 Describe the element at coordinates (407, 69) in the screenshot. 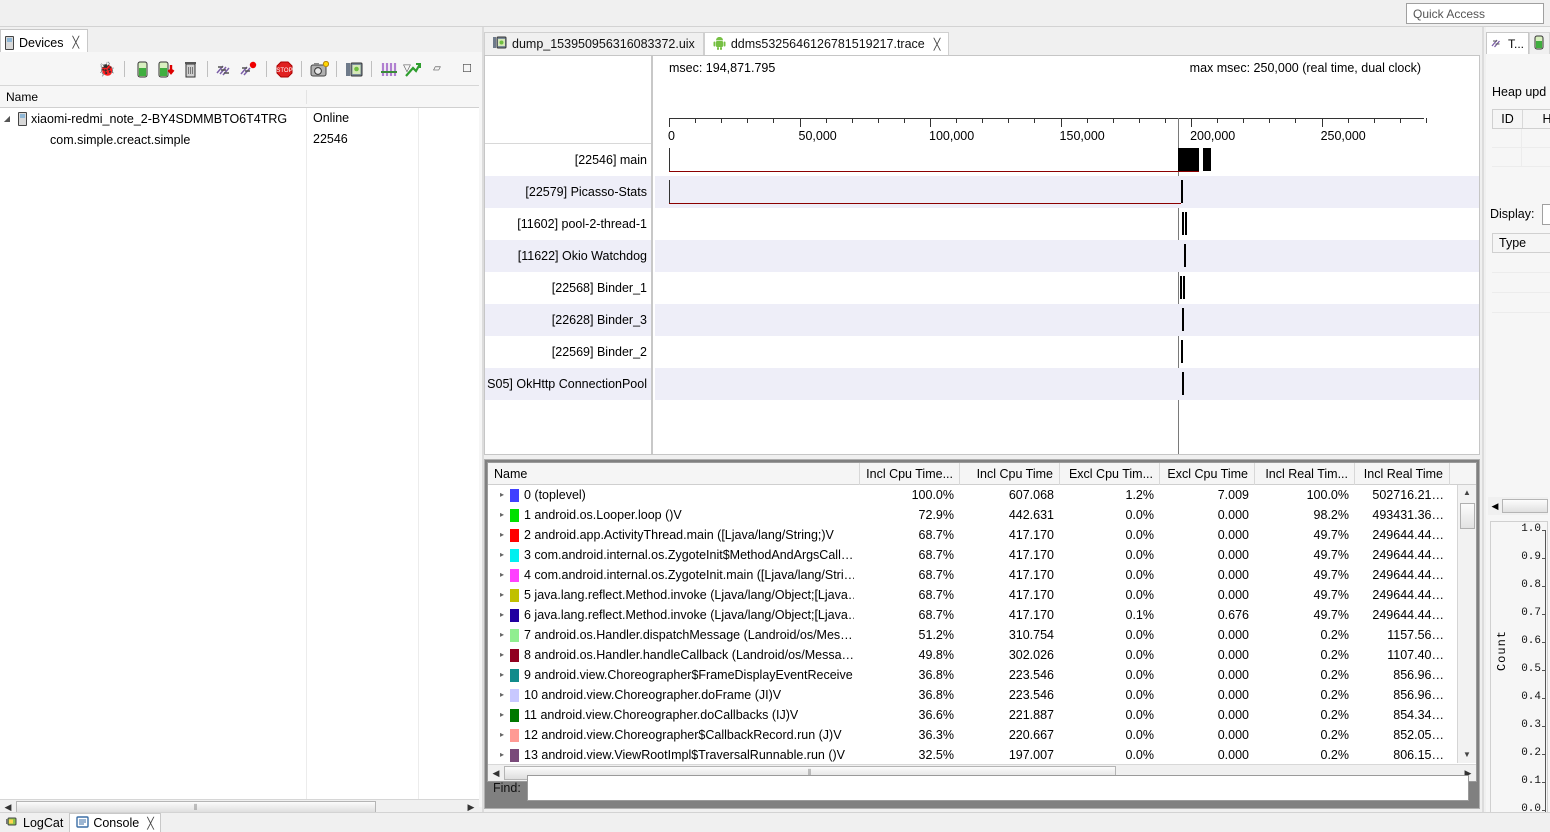

I see `view-menu-icon: ▽` at that location.